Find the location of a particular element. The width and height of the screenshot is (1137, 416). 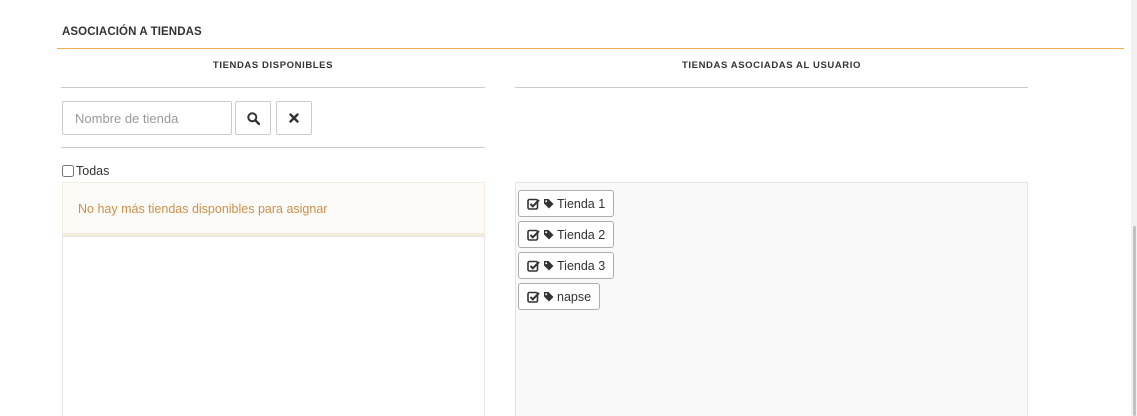

search-icon is located at coordinates (253, 118).